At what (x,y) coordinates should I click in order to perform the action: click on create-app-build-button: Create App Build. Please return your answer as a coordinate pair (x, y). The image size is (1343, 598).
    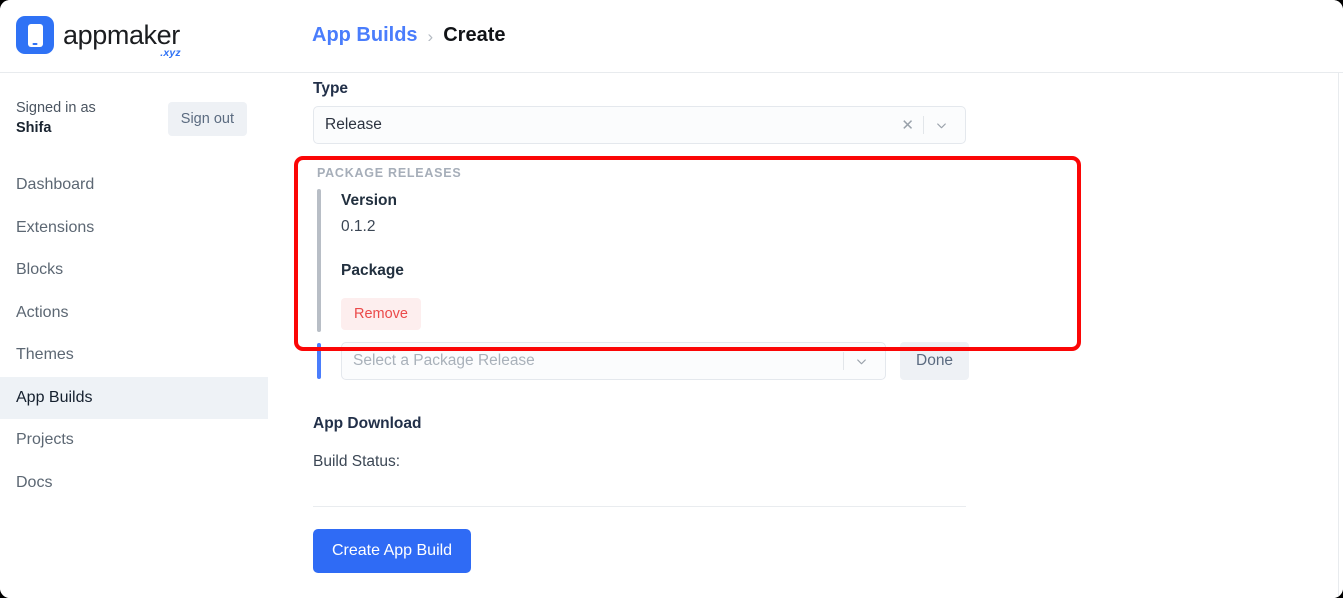
    Looking at the image, I should click on (392, 551).